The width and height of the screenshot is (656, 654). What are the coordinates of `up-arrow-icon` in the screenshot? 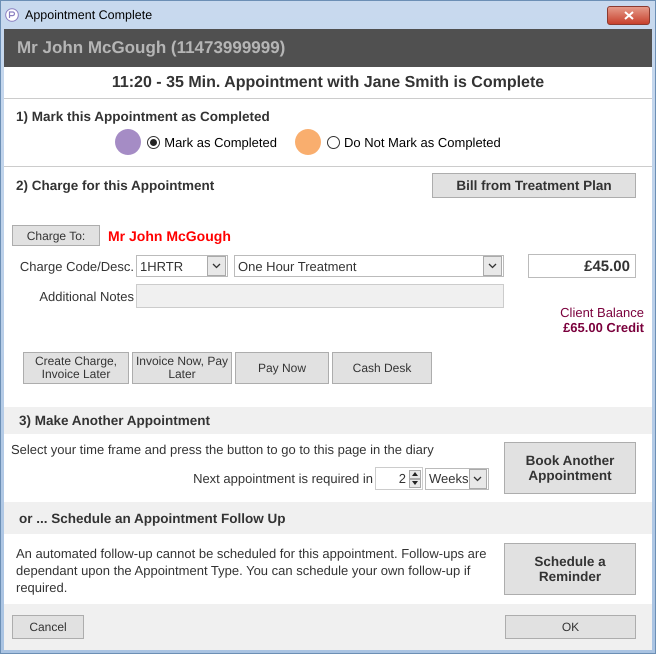 It's located at (415, 474).